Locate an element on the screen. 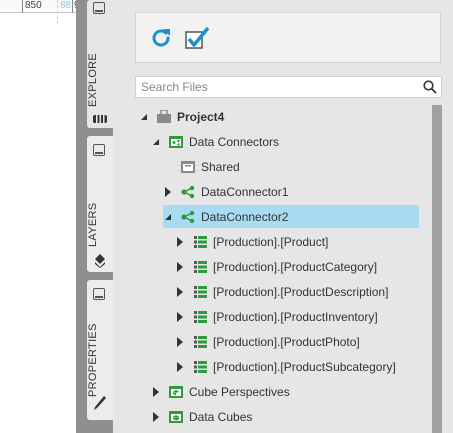 The width and height of the screenshot is (453, 433). tree-item-table: [Production].[ProductSubcategory] is located at coordinates (285, 366).